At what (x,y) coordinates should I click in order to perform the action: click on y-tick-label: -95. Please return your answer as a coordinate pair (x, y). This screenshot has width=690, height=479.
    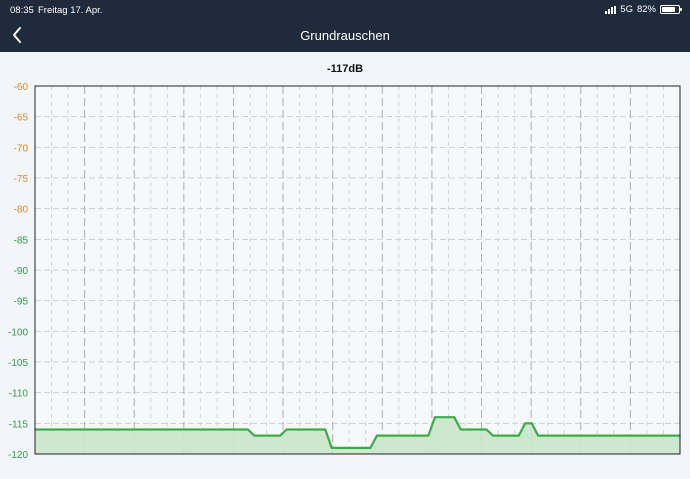
    Looking at the image, I should click on (21, 302).